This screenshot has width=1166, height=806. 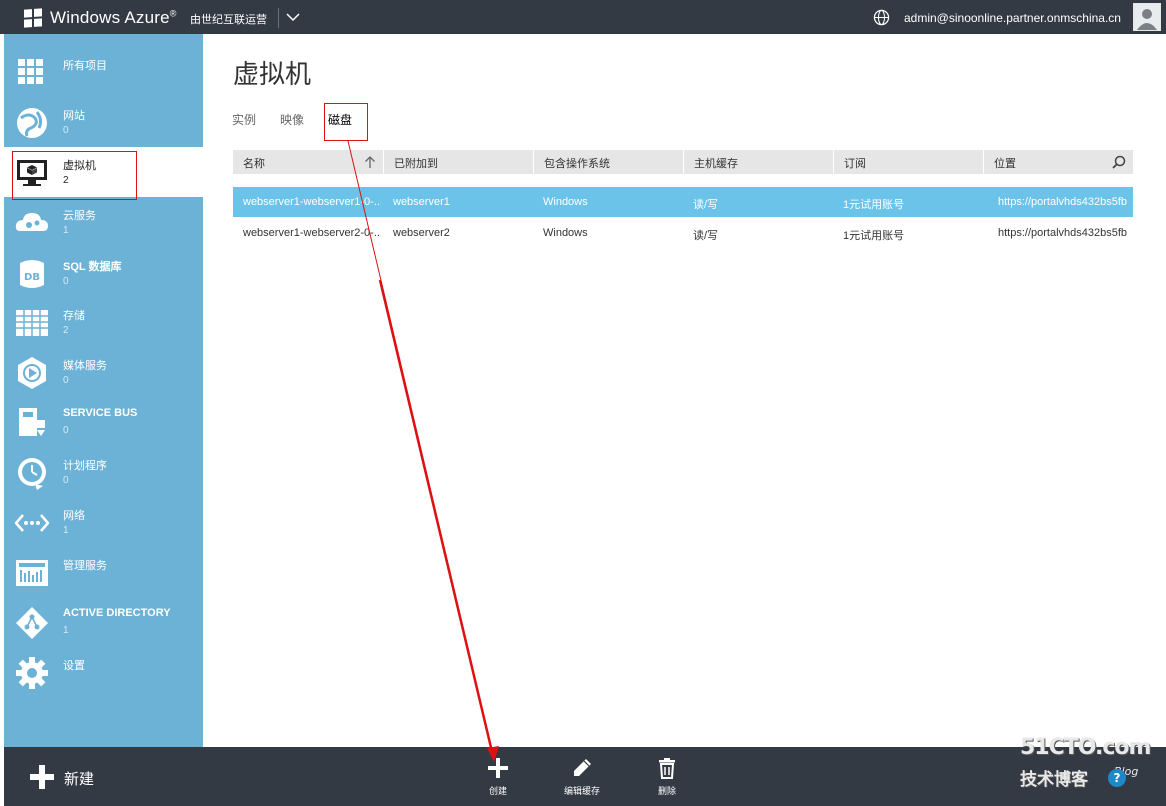 I want to click on sidebar-item-scheduler: 计划程序 0, so click(x=103, y=472).